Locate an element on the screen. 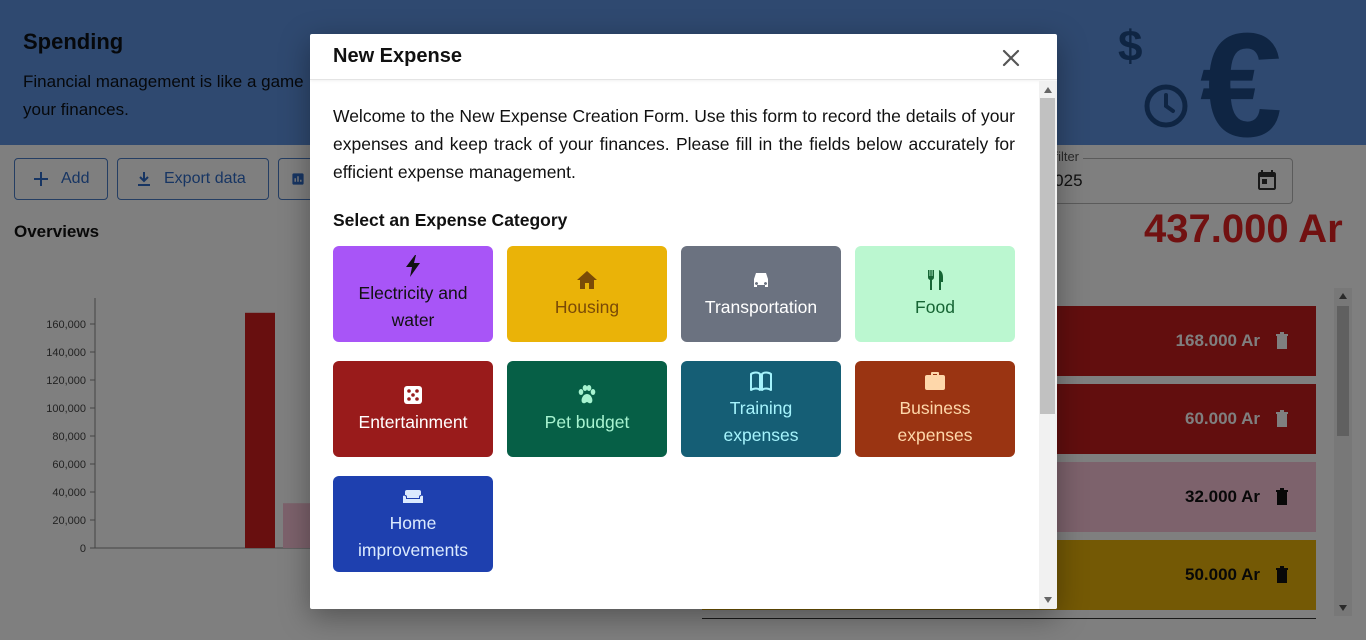  category-food: Food is located at coordinates (935, 294).